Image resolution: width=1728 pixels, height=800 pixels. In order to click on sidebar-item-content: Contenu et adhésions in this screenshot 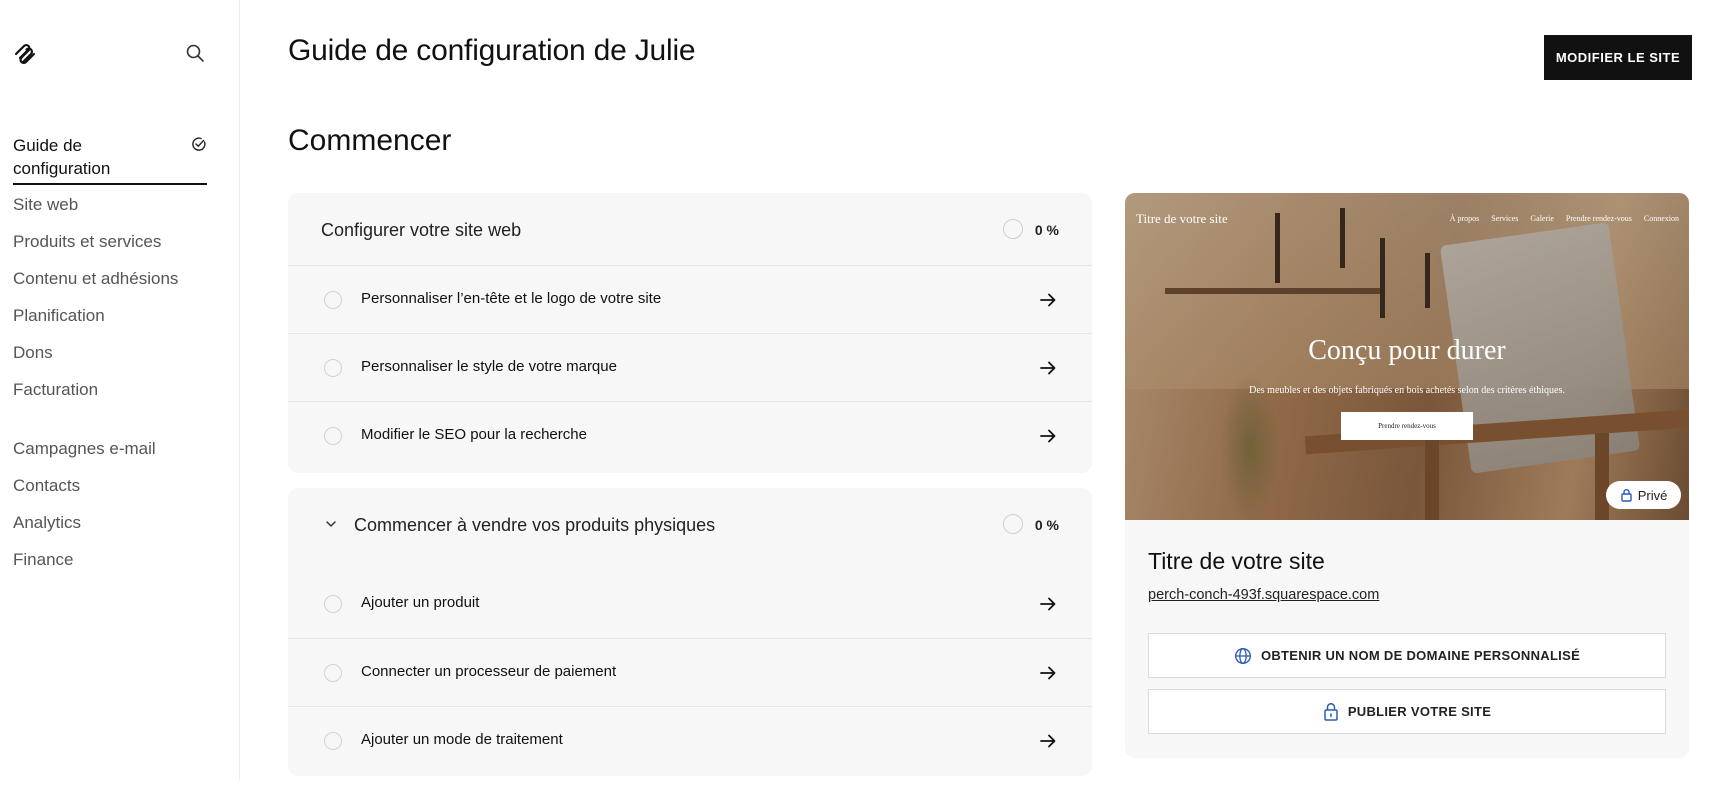, I will do `click(95, 279)`.